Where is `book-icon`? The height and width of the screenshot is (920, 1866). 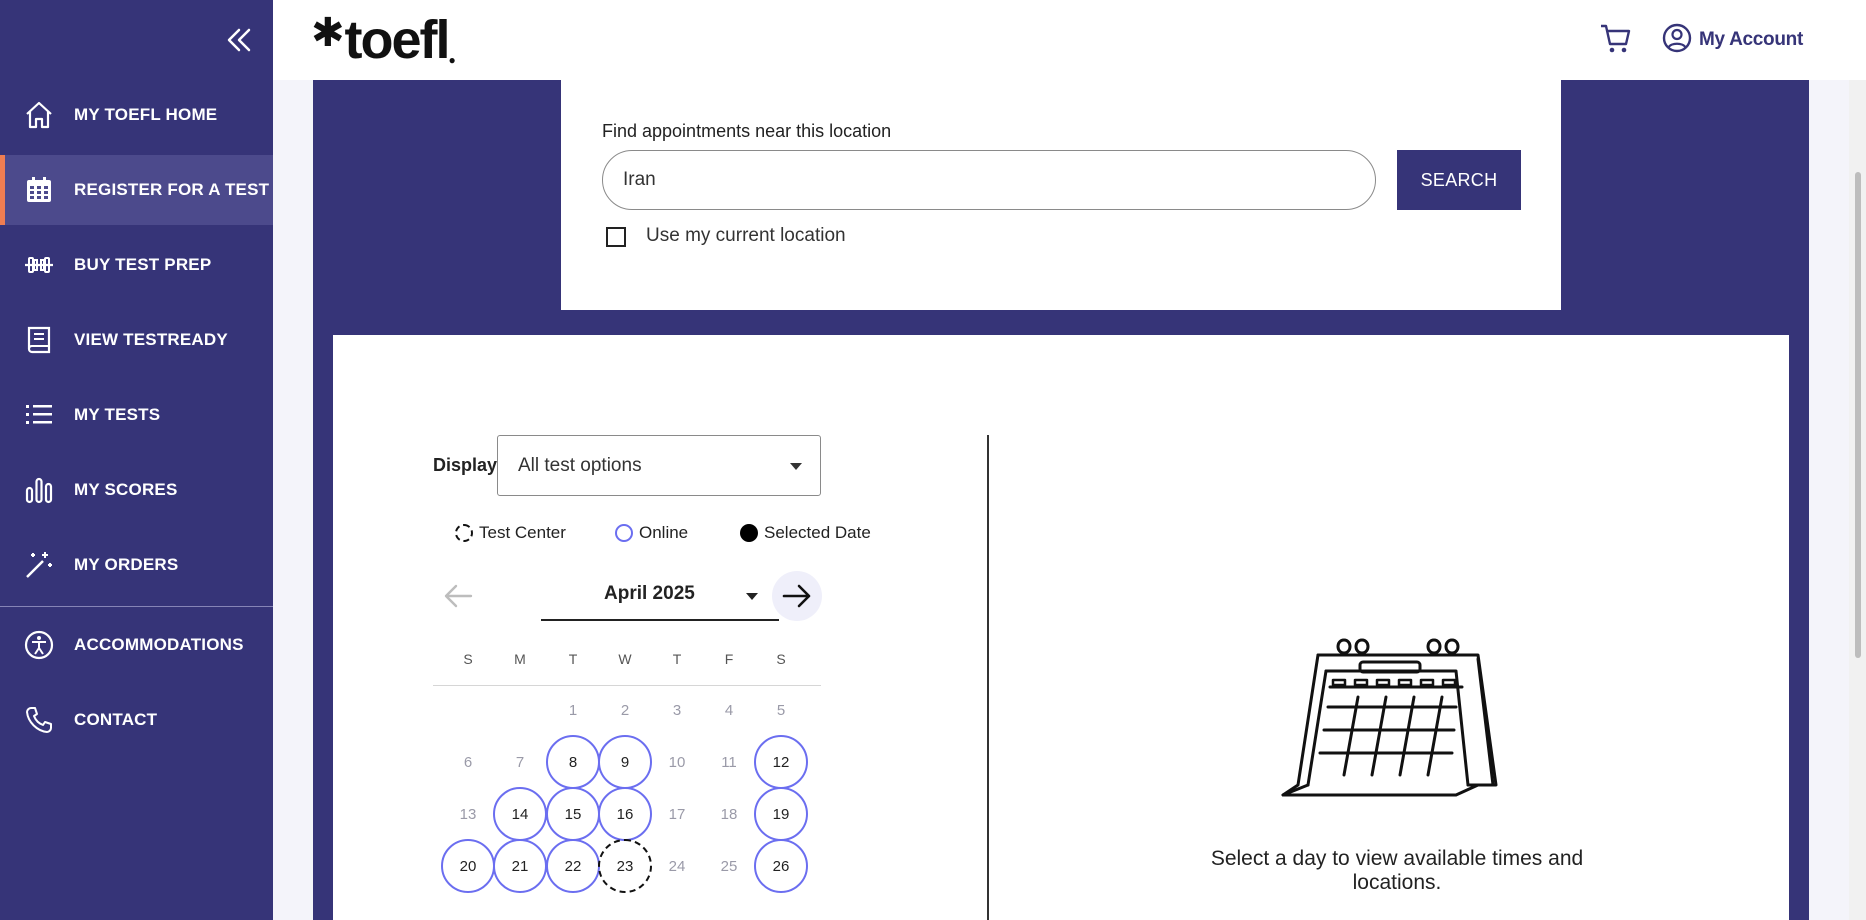
book-icon is located at coordinates (39, 340).